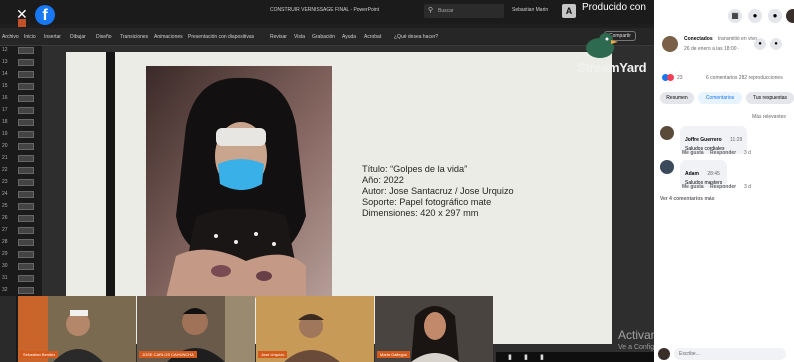 This screenshot has width=794, height=362. I want to click on profile-avatar, so click(790, 16).